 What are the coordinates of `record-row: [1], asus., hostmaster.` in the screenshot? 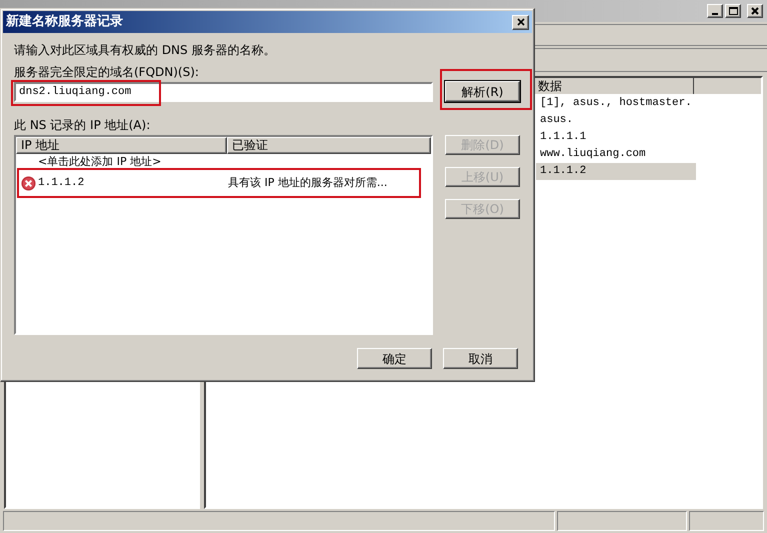 It's located at (616, 103).